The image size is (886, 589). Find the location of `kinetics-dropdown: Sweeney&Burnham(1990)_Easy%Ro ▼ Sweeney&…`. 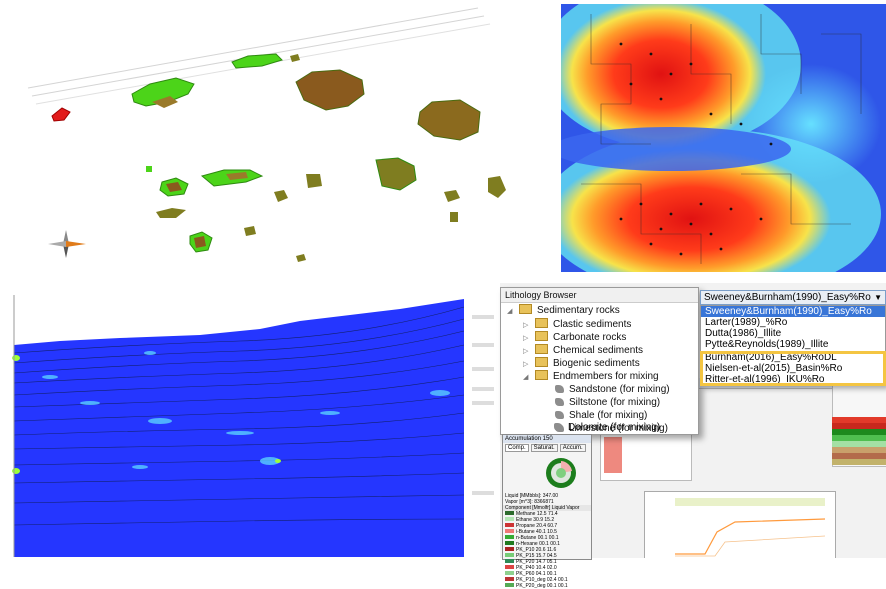

kinetics-dropdown: Sweeney&Burnham(1990)_Easy%Ro ▼ Sweeney&… is located at coordinates (793, 338).